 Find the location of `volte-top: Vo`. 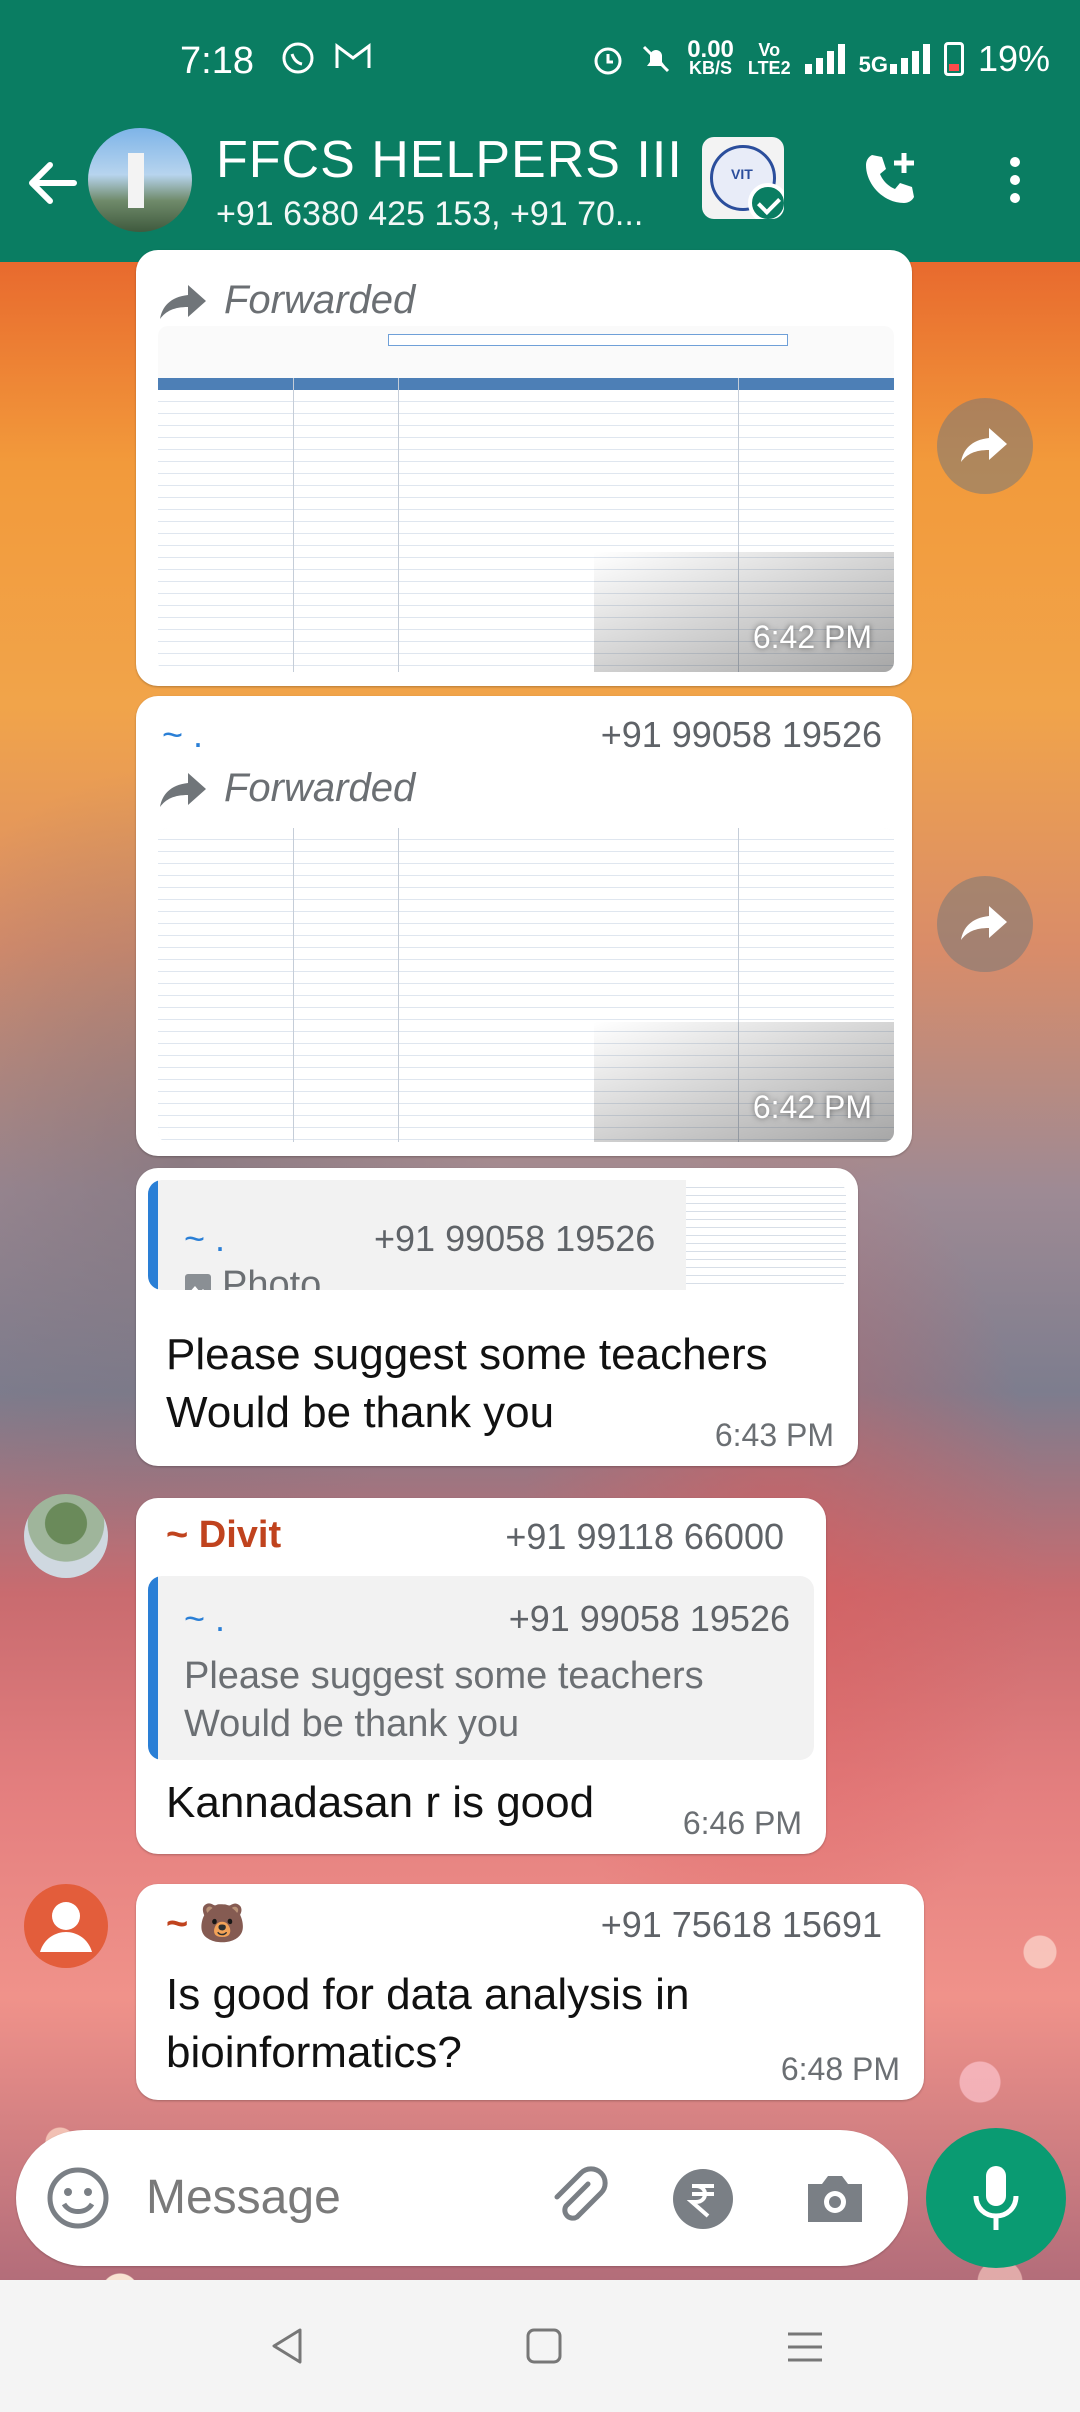

volte-top: Vo is located at coordinates (769, 50).